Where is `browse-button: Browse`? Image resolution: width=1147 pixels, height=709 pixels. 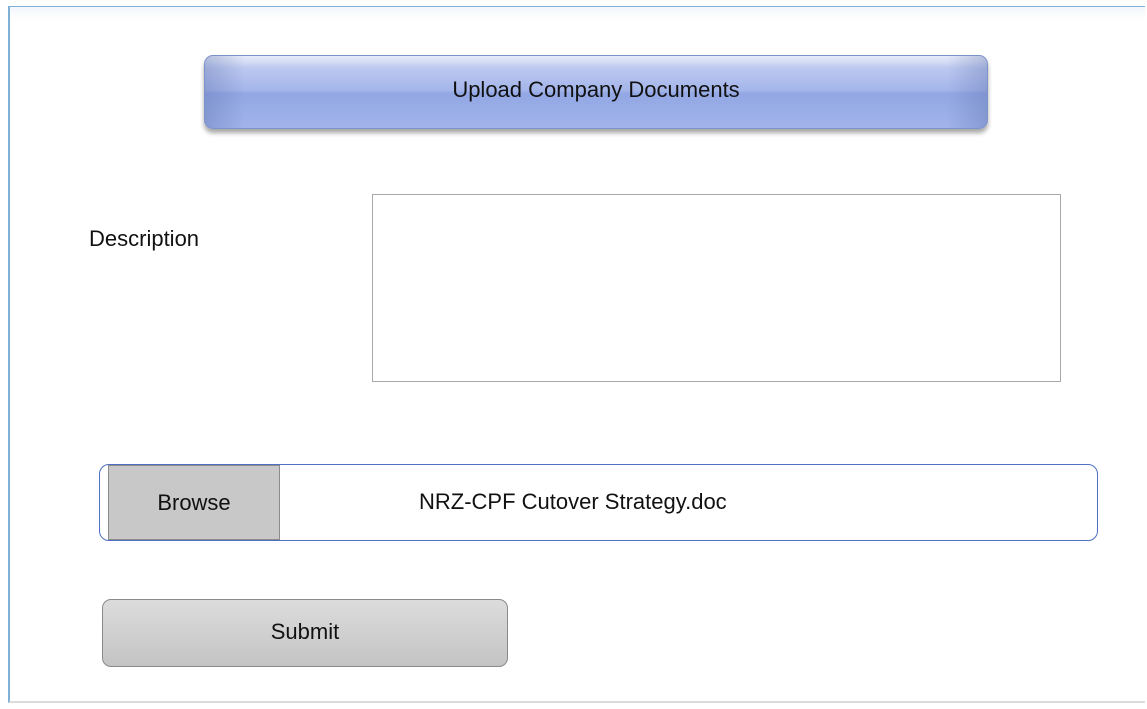 browse-button: Browse is located at coordinates (194, 502).